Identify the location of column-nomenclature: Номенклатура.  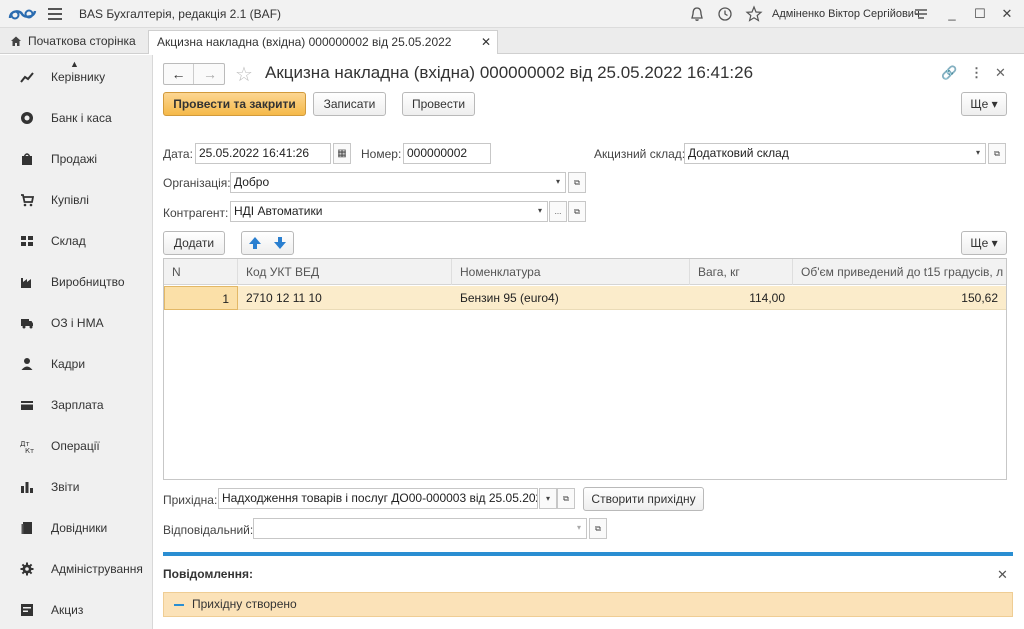
(571, 272).